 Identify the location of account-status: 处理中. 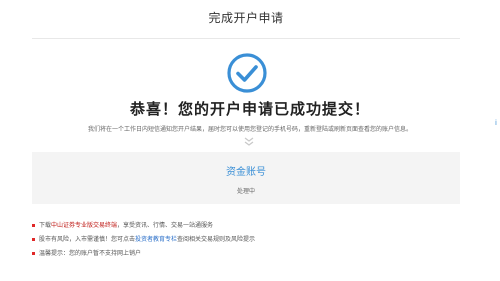
(245, 191).